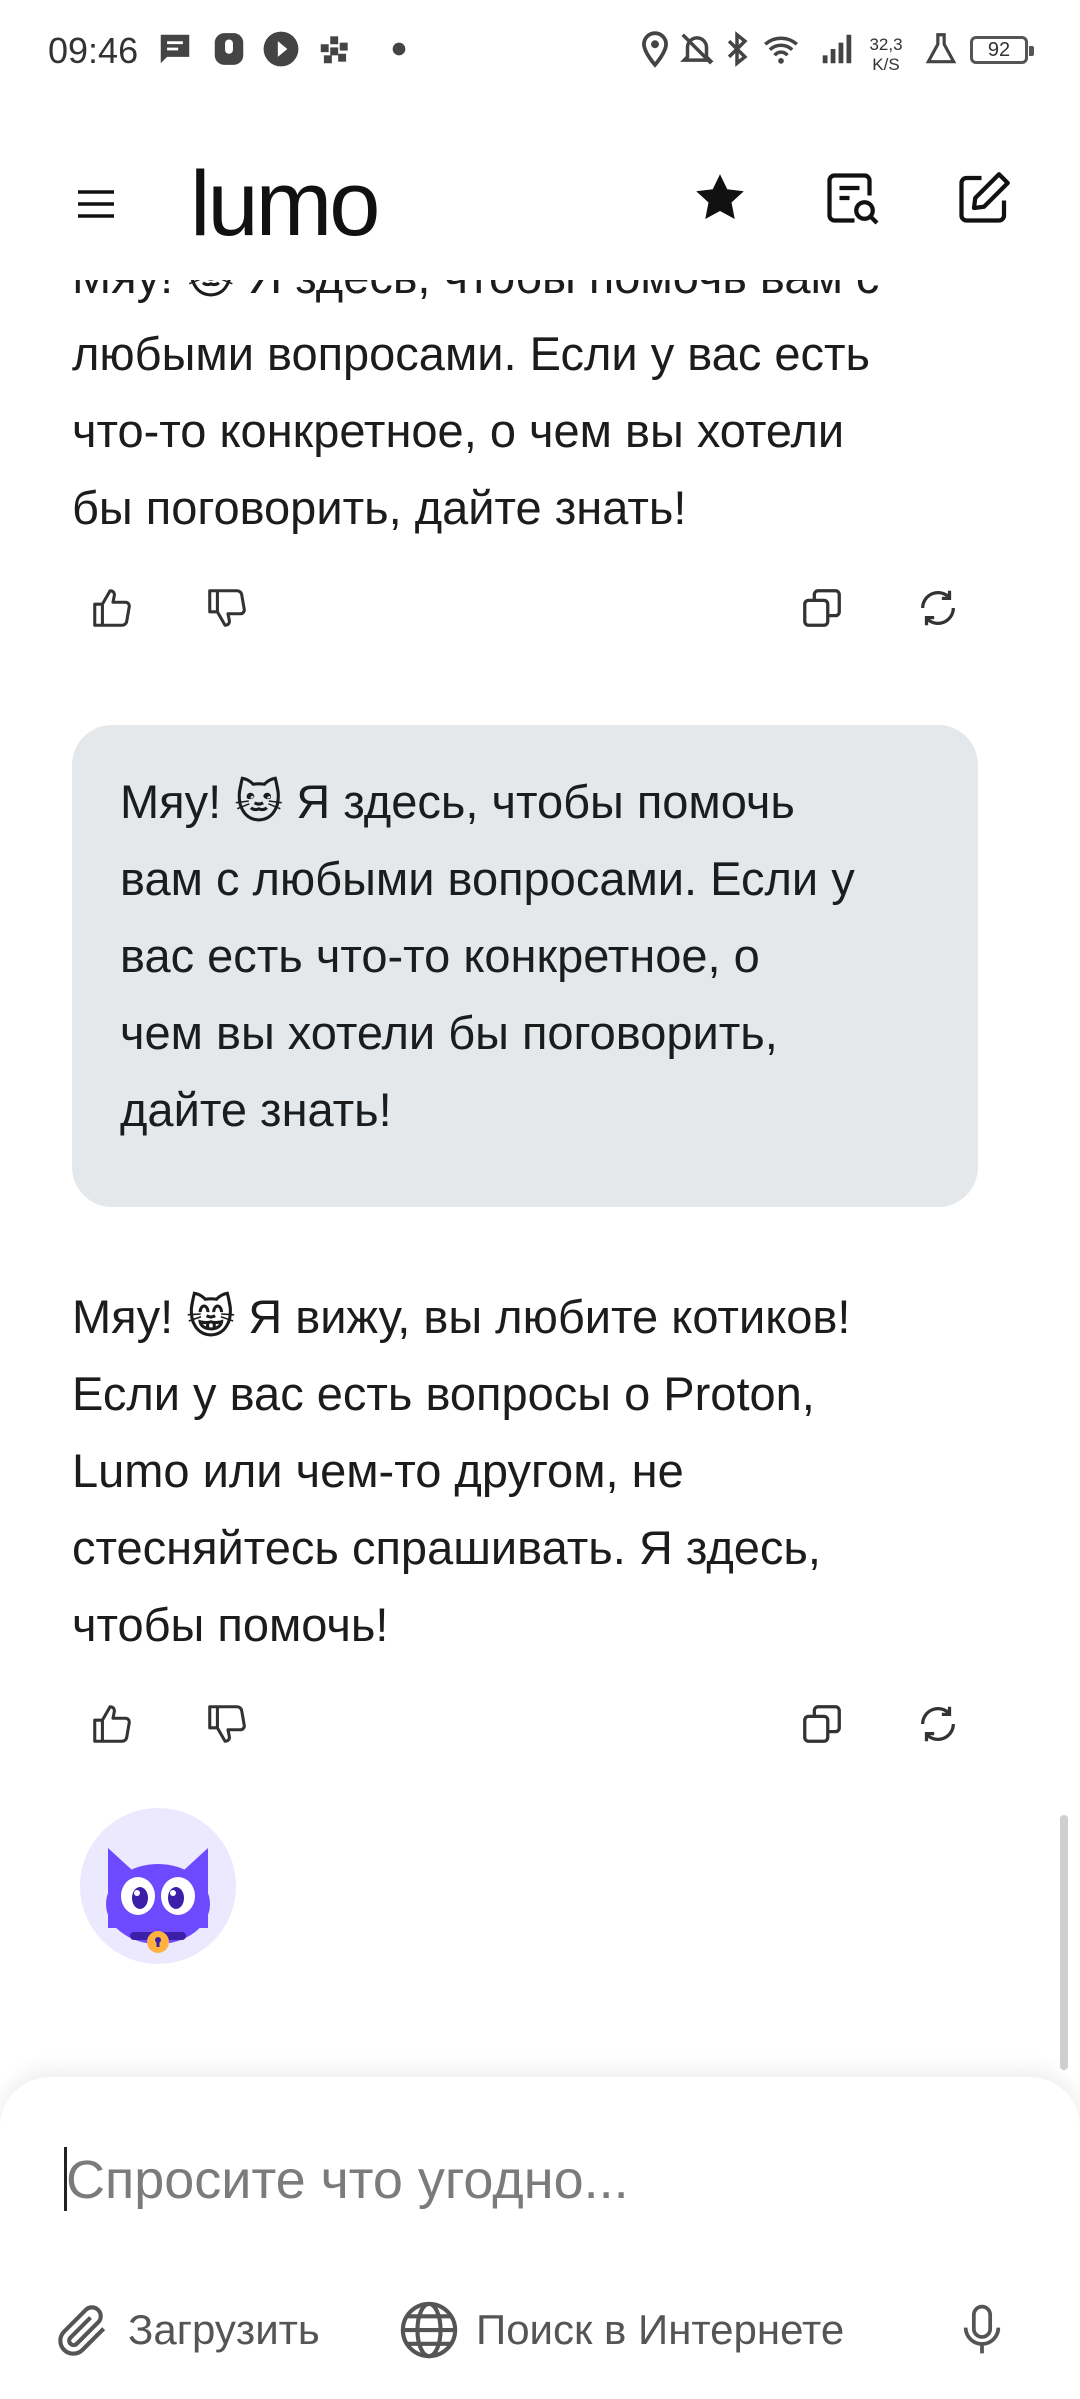 The width and height of the screenshot is (1080, 2399). I want to click on message-line: Если у вас есть вопросы о Proton,, so click(443, 1393).